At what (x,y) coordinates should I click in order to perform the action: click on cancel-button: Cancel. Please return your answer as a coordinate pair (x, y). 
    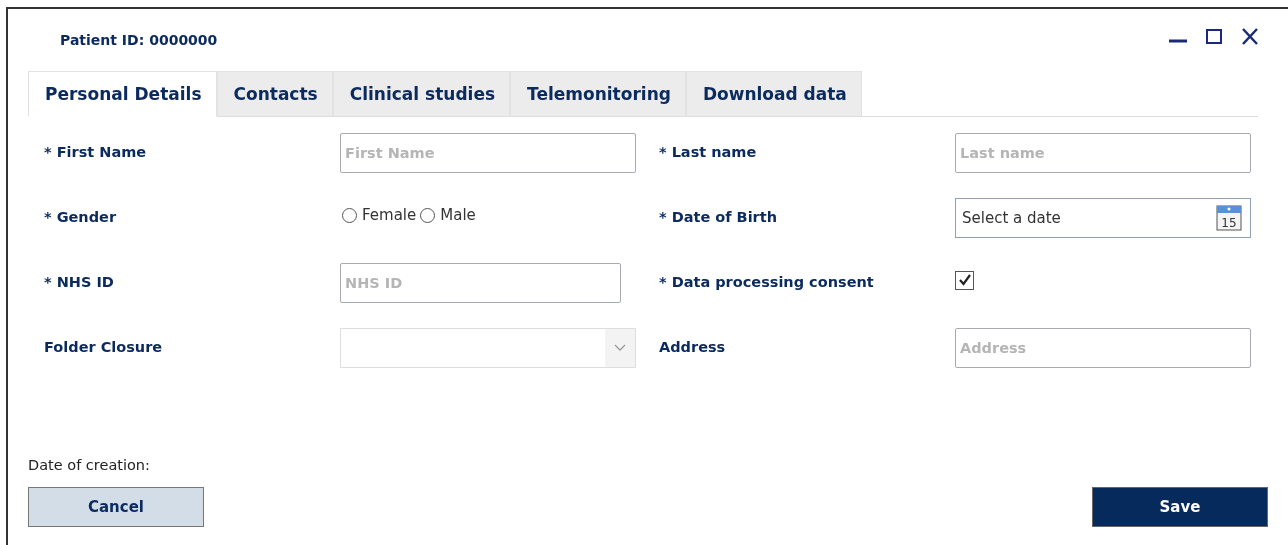
    Looking at the image, I should click on (116, 507).